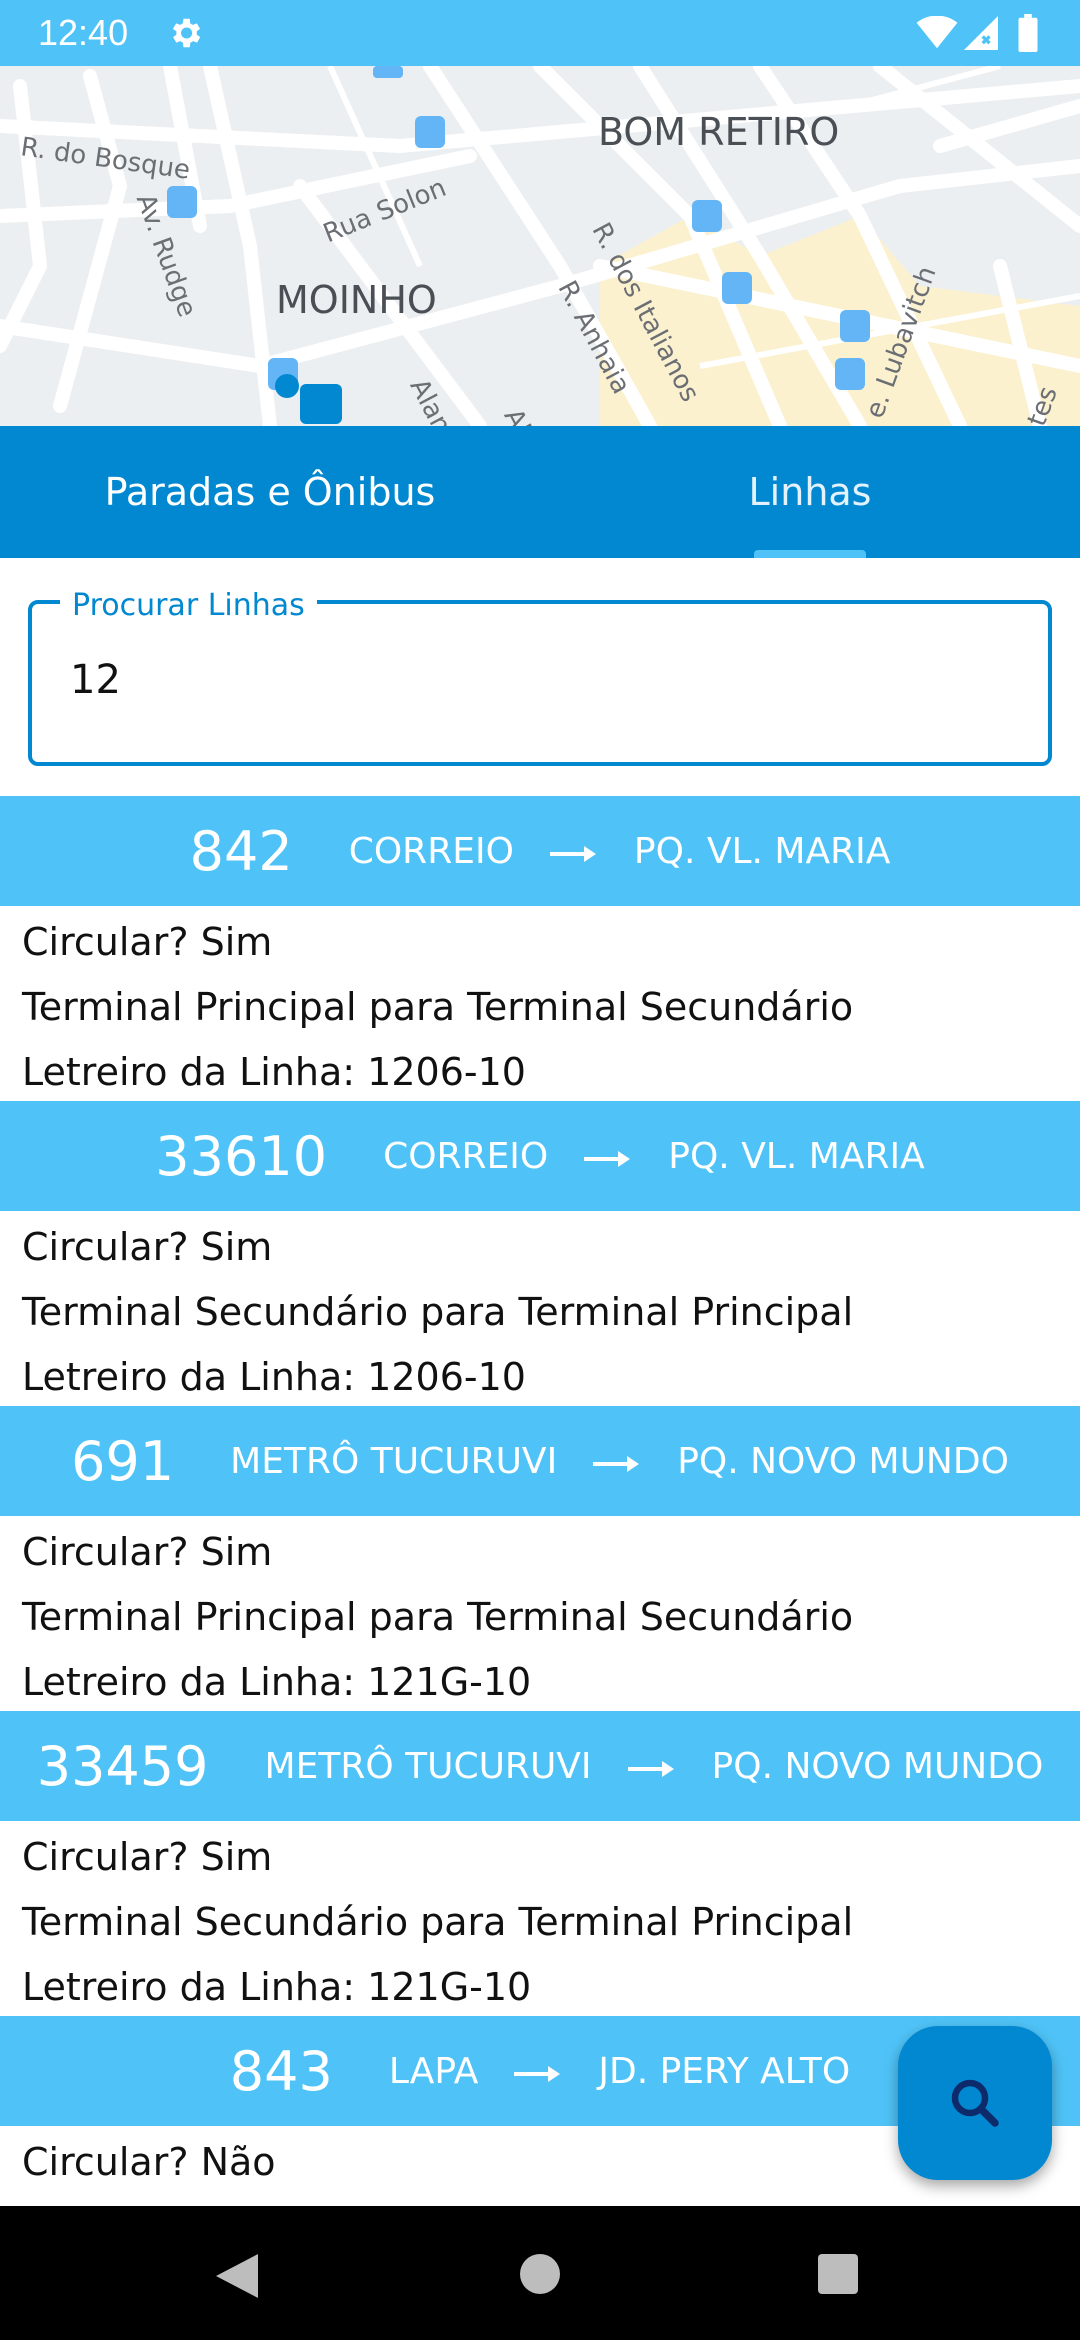 The height and width of the screenshot is (2340, 1080). I want to click on search-icon, so click(975, 2103).